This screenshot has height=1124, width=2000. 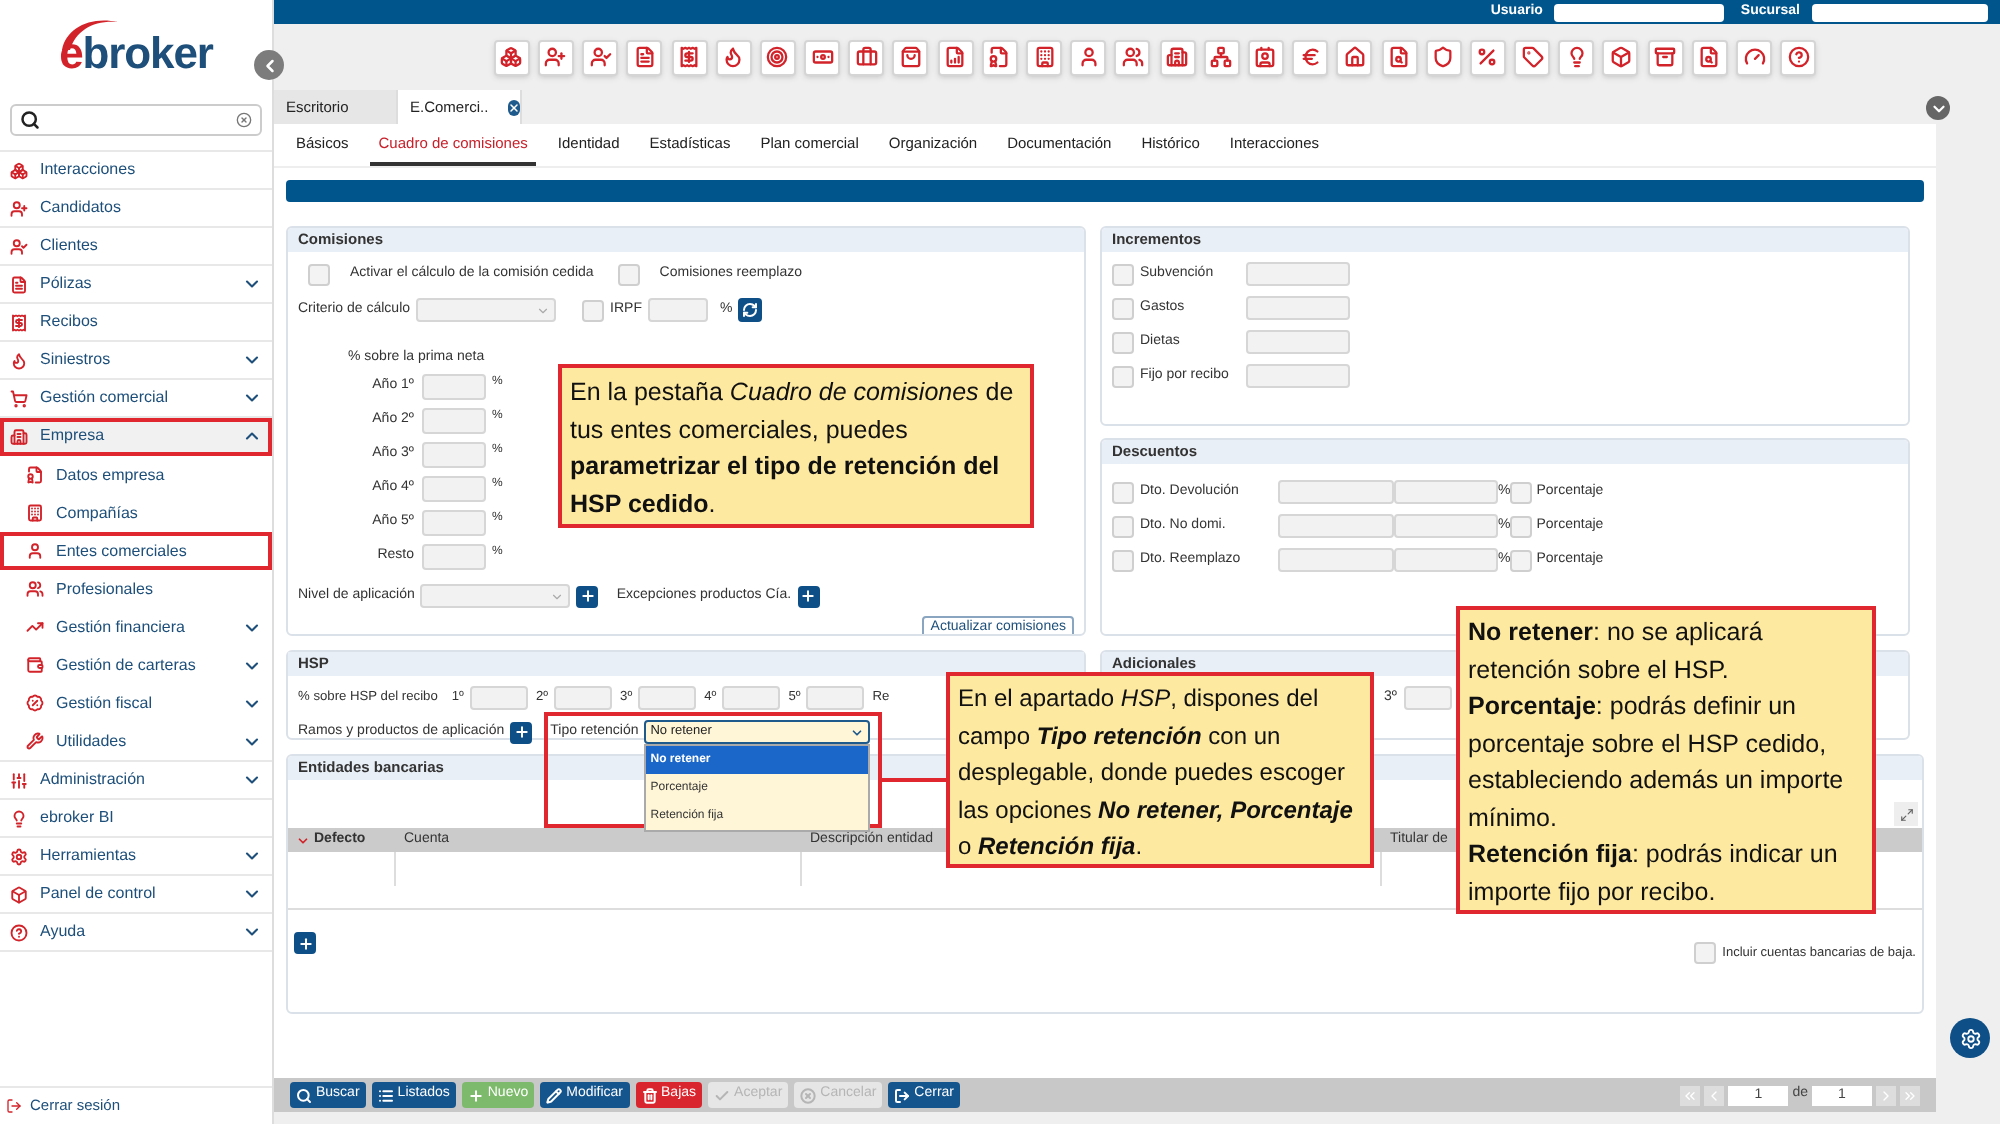 What do you see at coordinates (1970, 1038) in the screenshot?
I see `settings-button` at bounding box center [1970, 1038].